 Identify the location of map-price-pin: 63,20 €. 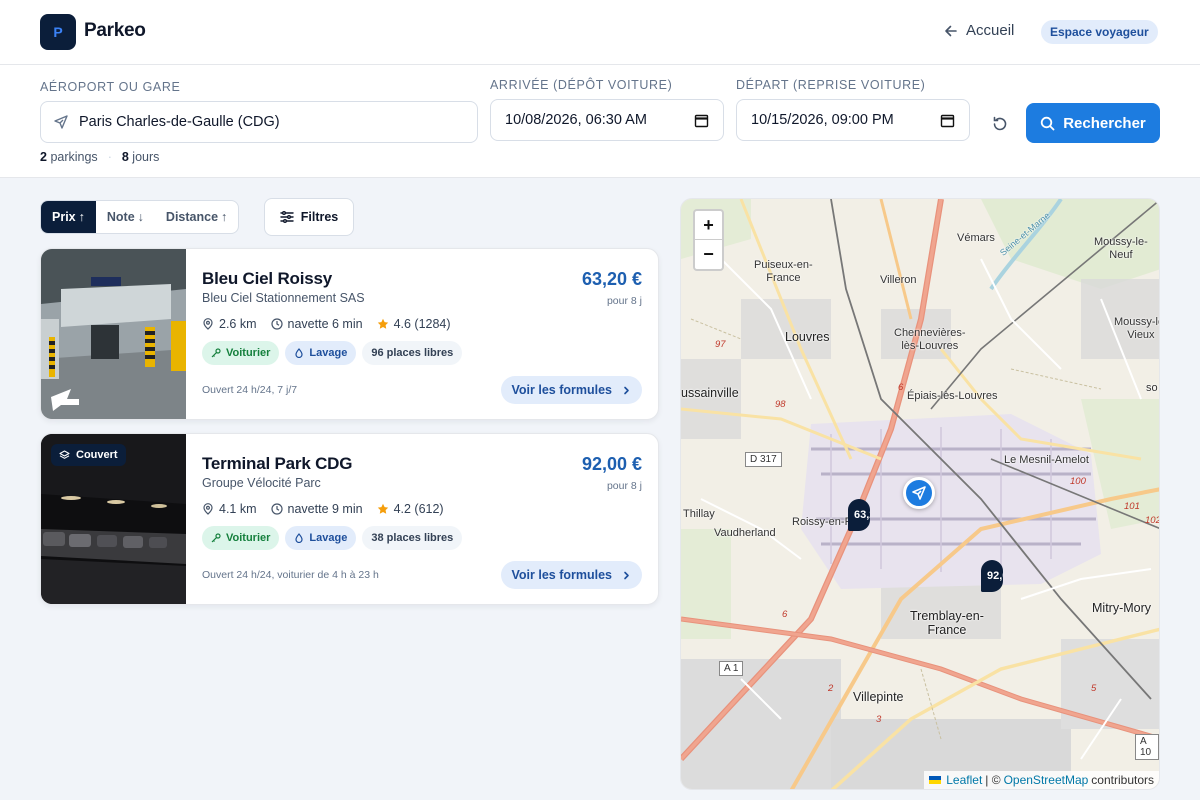
(859, 515).